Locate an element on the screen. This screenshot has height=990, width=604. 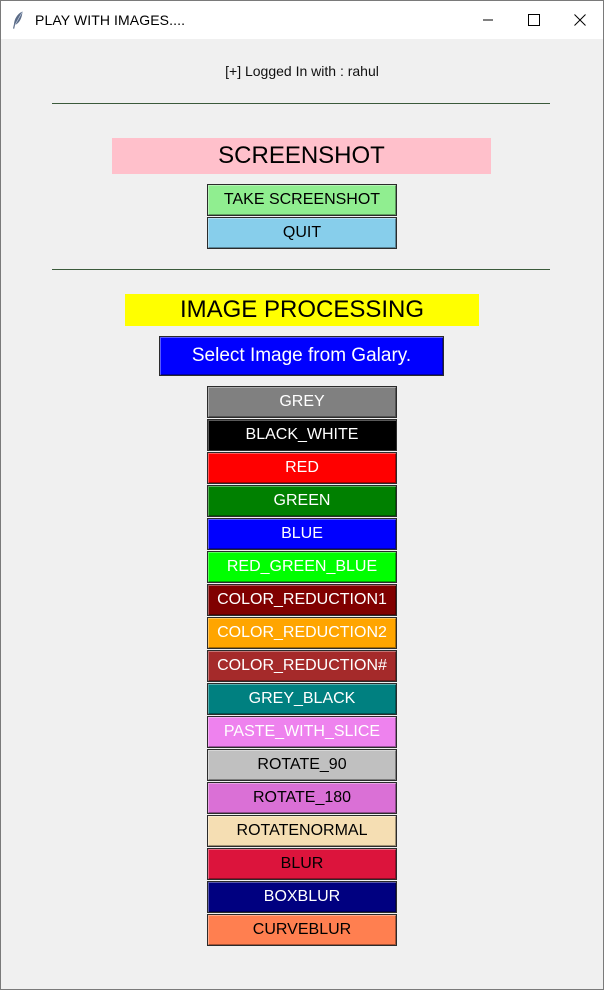
filter-button-color-reduction1: COLOR_REDUCTION1 is located at coordinates (302, 600).